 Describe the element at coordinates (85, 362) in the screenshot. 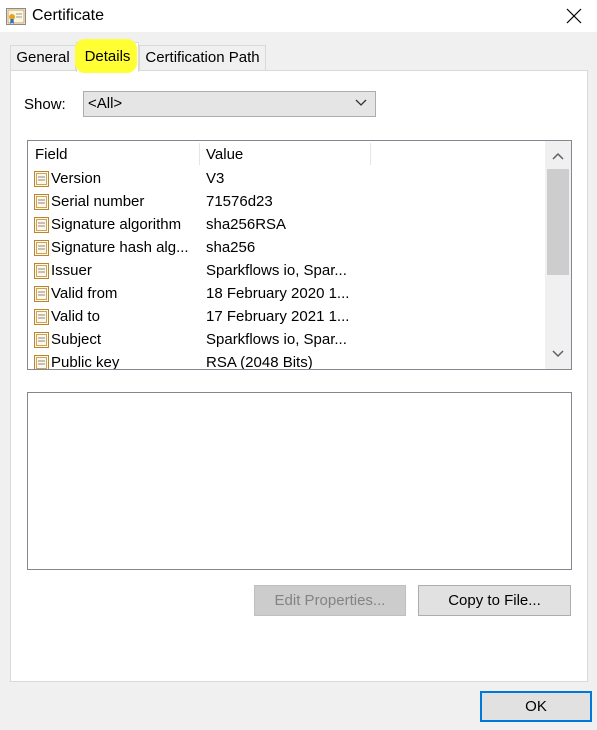

I see `field-name: Public key` at that location.